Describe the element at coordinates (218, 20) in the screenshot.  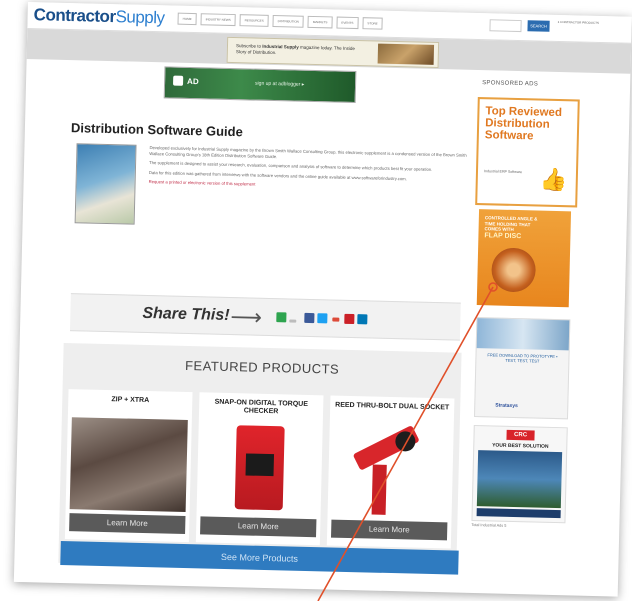
I see `nav-item-industry-news: INDUSTRY NEWS` at that location.